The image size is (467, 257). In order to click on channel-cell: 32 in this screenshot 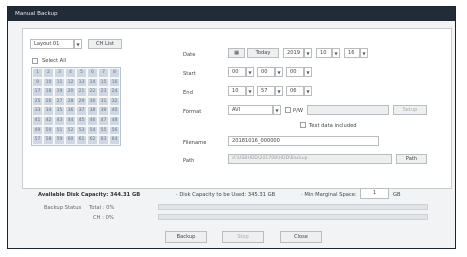, I will do `click(114, 101)`.